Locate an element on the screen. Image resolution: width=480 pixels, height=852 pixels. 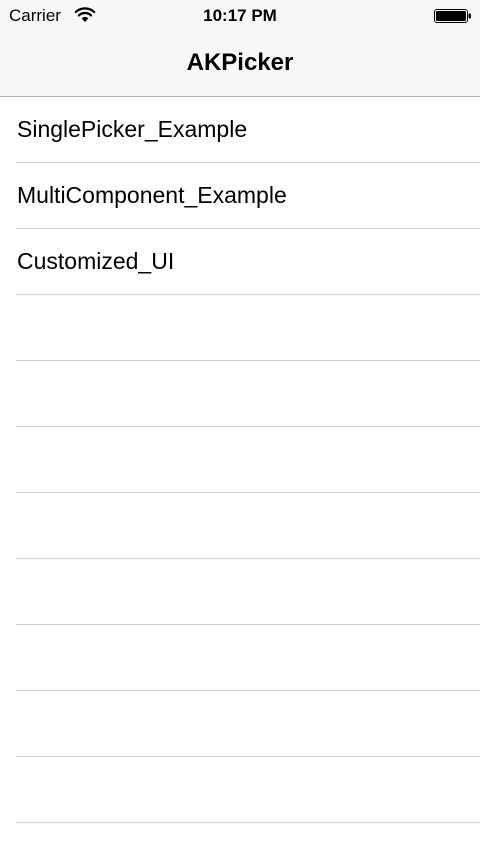
row-label: SinglePicker_Example is located at coordinates (132, 129).